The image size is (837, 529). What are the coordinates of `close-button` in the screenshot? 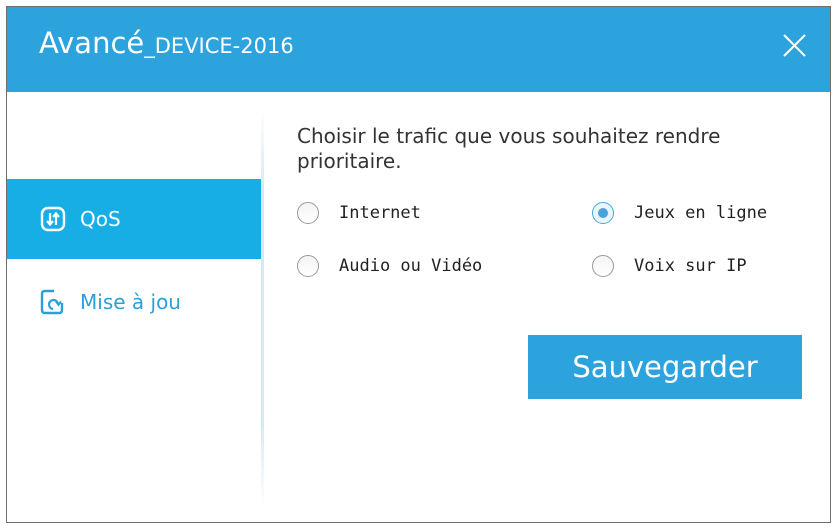 It's located at (794, 45).